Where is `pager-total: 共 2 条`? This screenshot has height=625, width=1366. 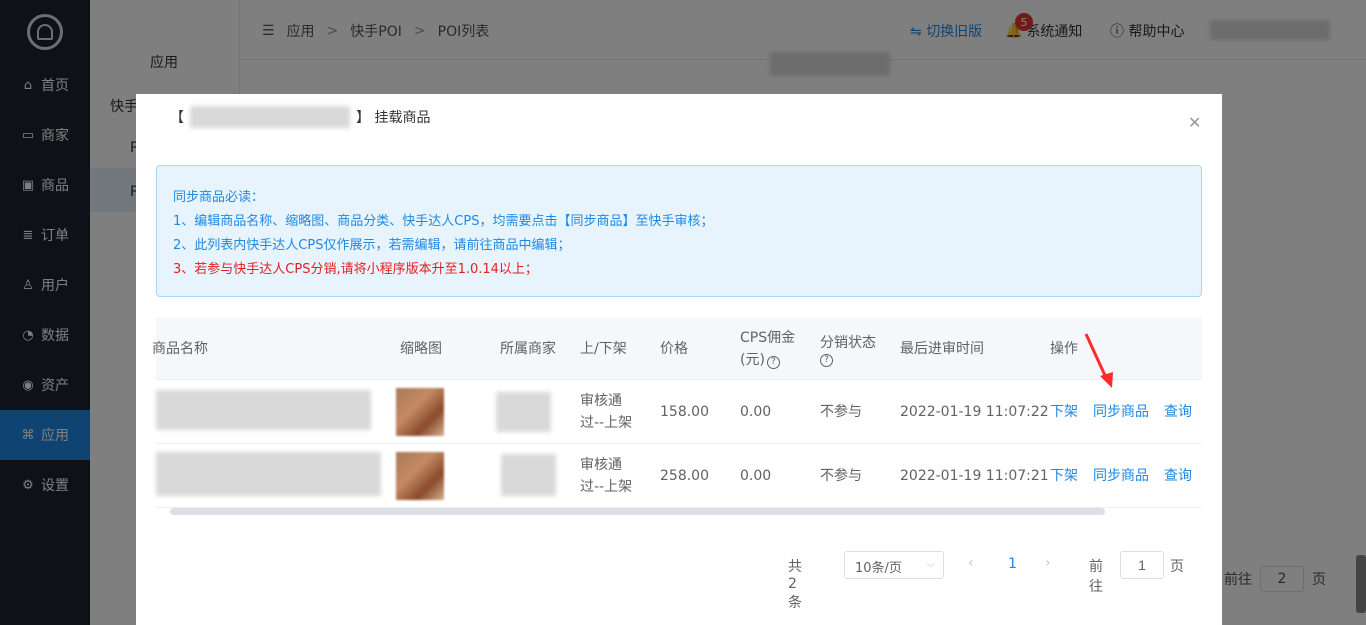 pager-total: 共 2 条 is located at coordinates (795, 585).